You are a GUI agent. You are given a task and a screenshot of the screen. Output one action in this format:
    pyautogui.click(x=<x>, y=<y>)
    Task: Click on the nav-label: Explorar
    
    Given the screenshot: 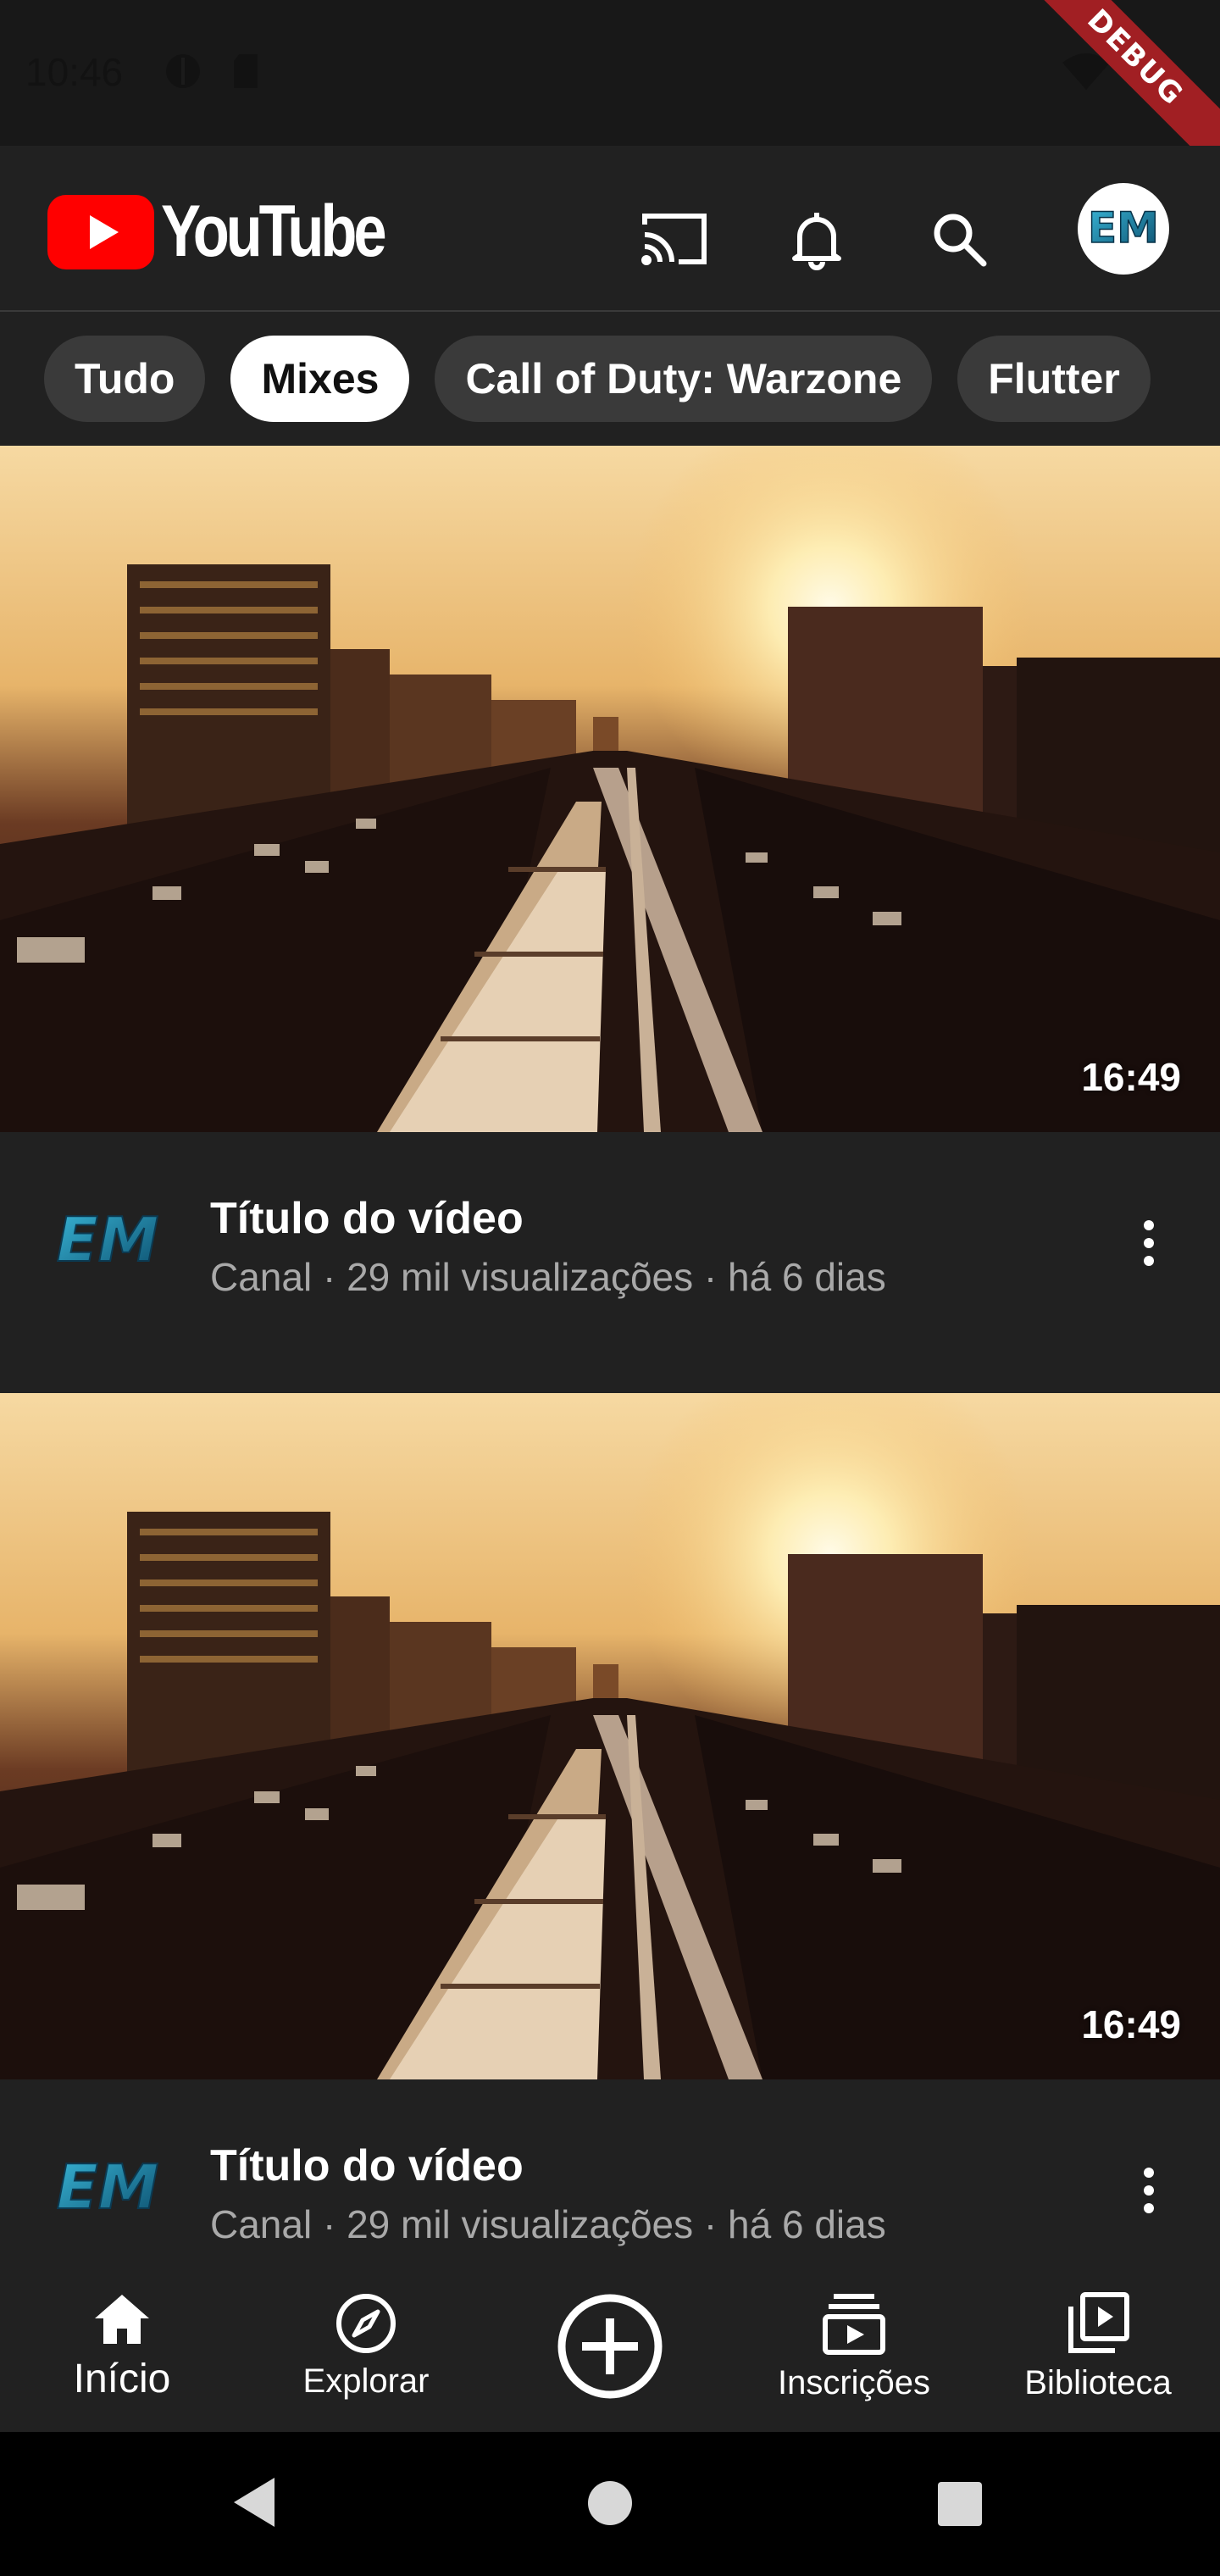 What is the action you would take?
    pyautogui.click(x=366, y=2381)
    